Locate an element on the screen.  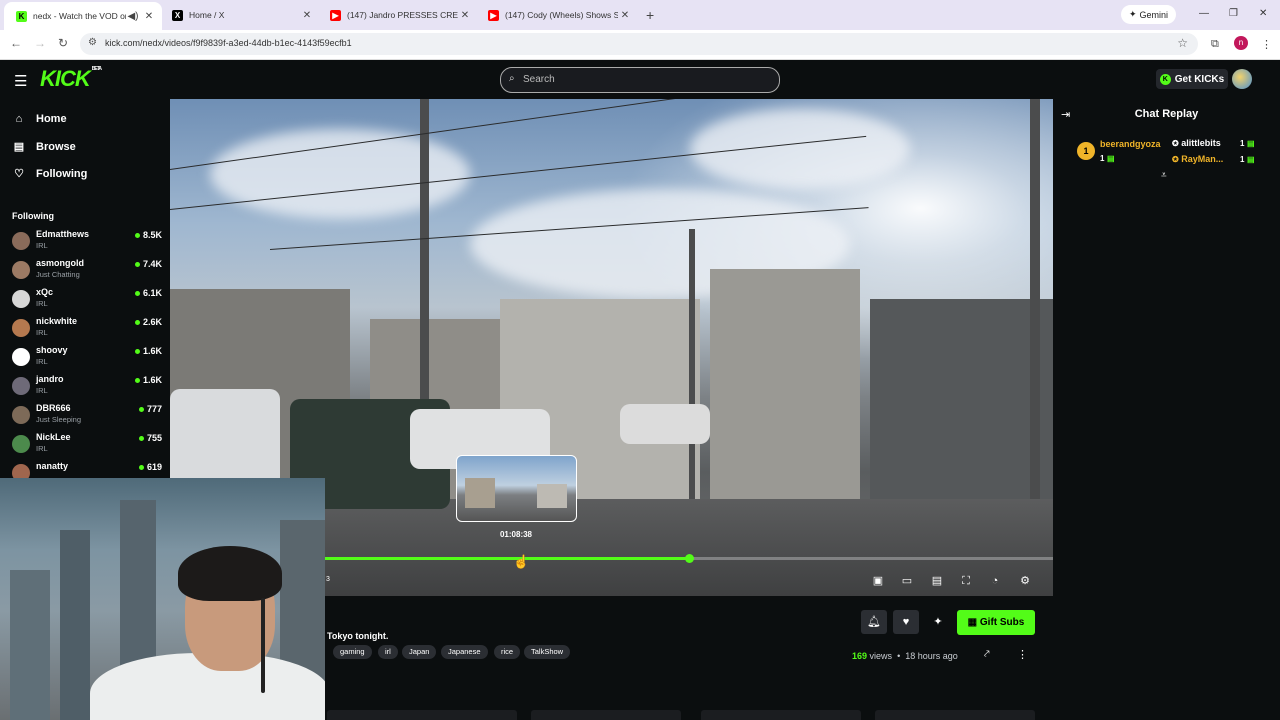
views-count: 169 is located at coordinates (860, 656).